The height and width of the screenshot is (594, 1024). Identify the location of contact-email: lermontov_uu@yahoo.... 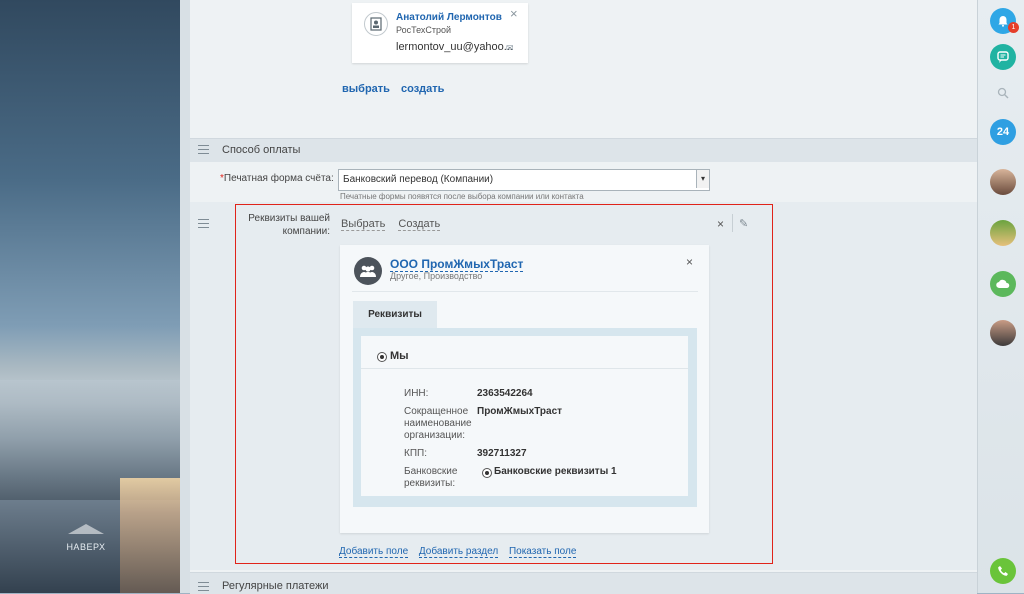
(454, 47).